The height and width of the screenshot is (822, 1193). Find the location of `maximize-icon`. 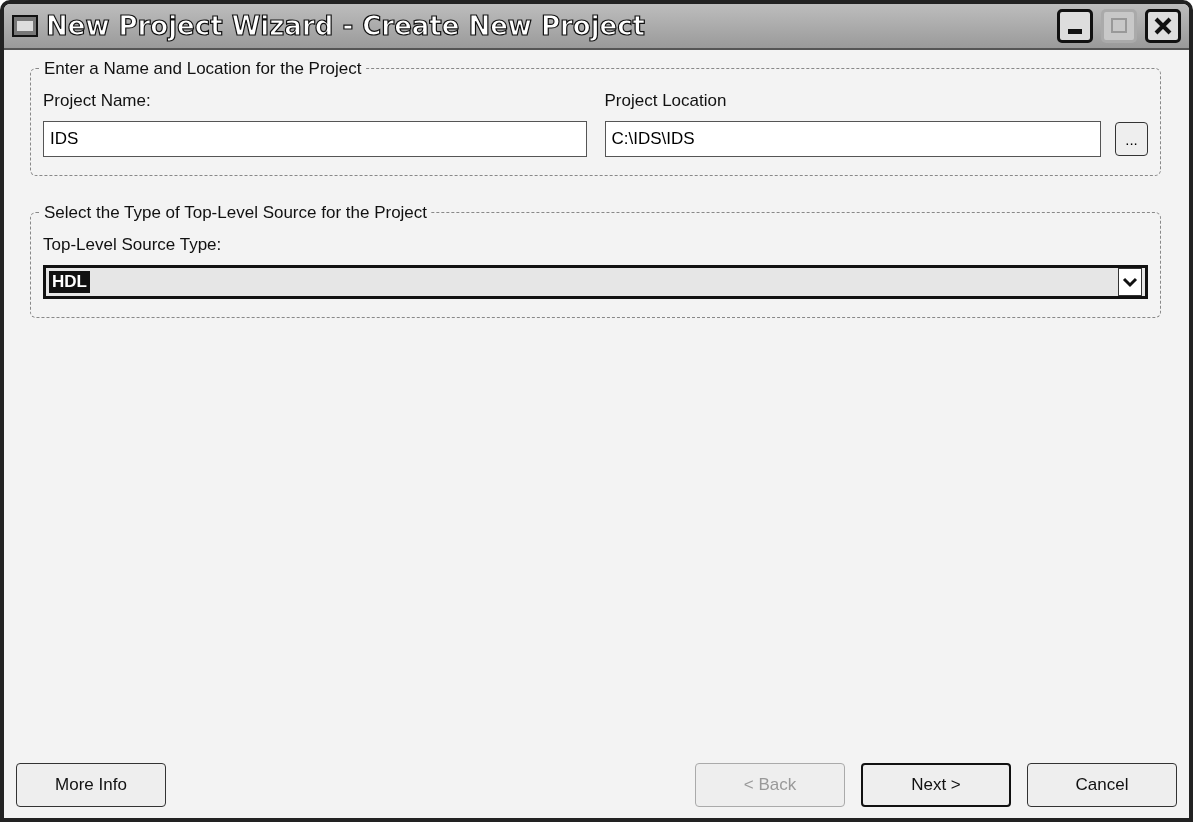

maximize-icon is located at coordinates (1119, 26).